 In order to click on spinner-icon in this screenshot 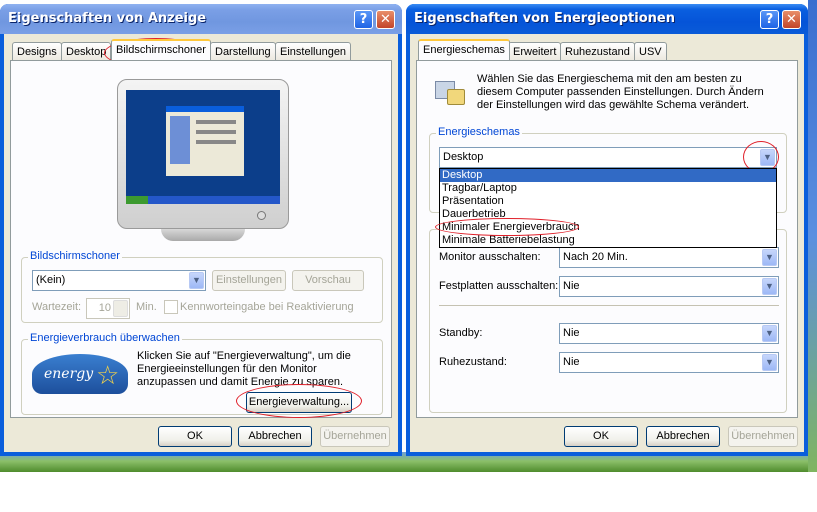, I will do `click(120, 308)`.